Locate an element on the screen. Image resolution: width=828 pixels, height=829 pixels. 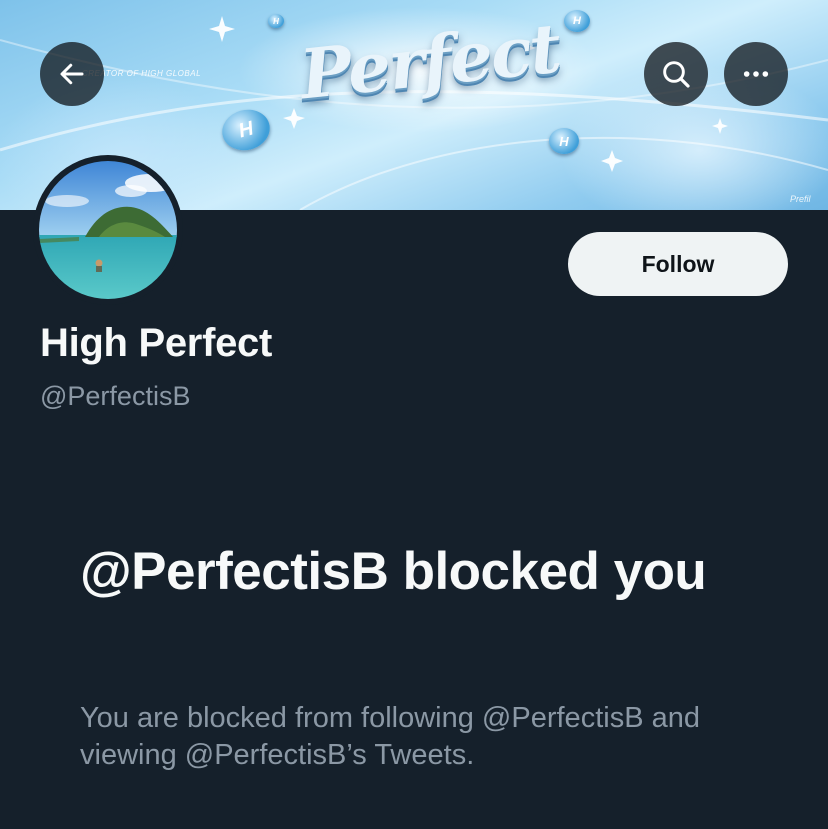
more-button is located at coordinates (756, 74).